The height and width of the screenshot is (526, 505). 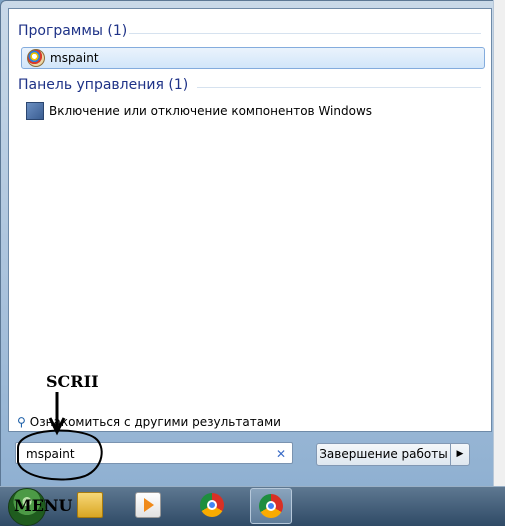 What do you see at coordinates (253, 58) in the screenshot?
I see `result-mspaint: mspaint` at bounding box center [253, 58].